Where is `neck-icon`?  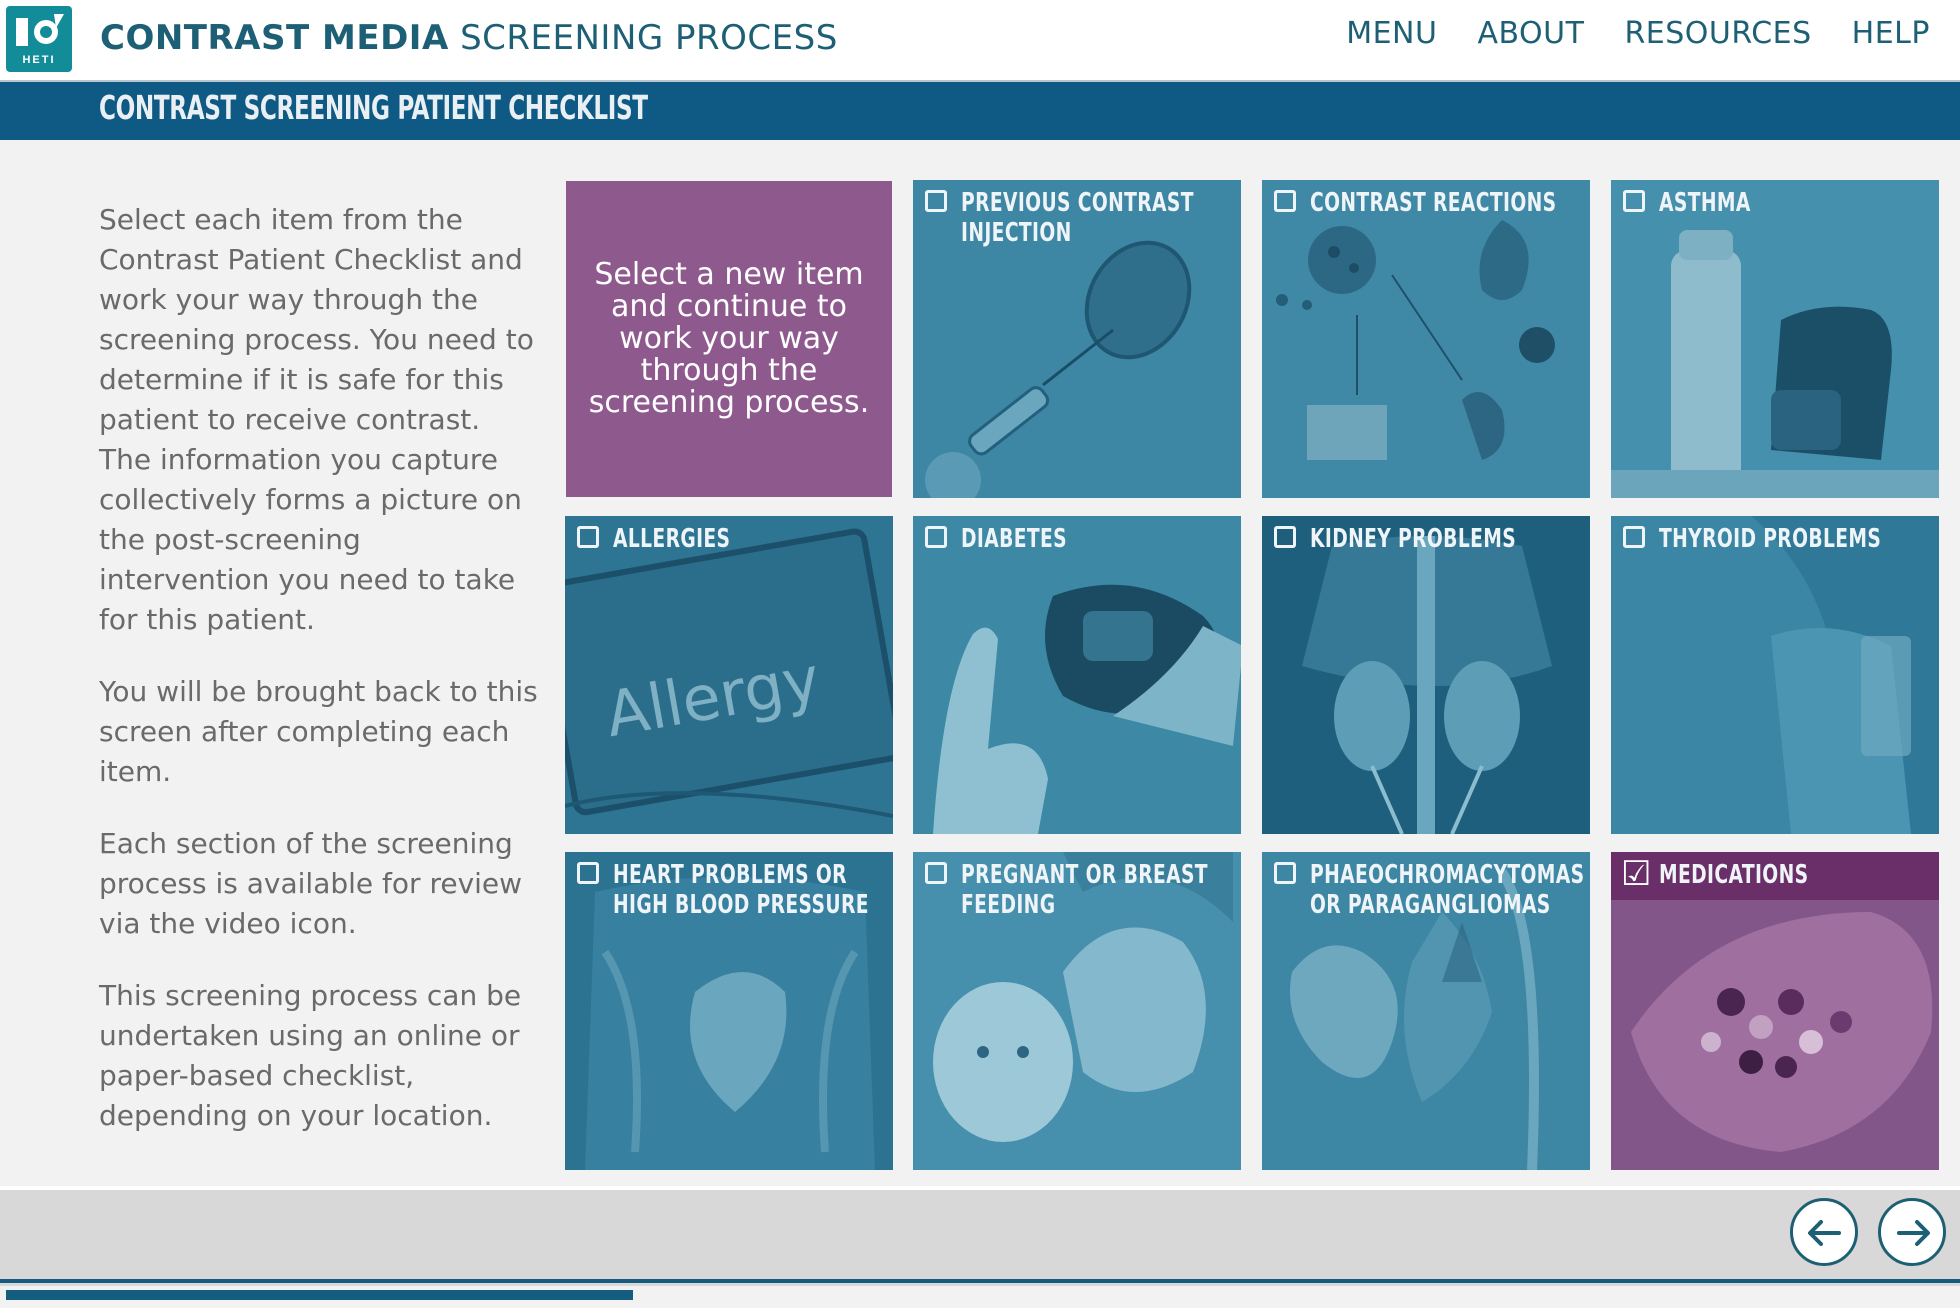 neck-icon is located at coordinates (1775, 675).